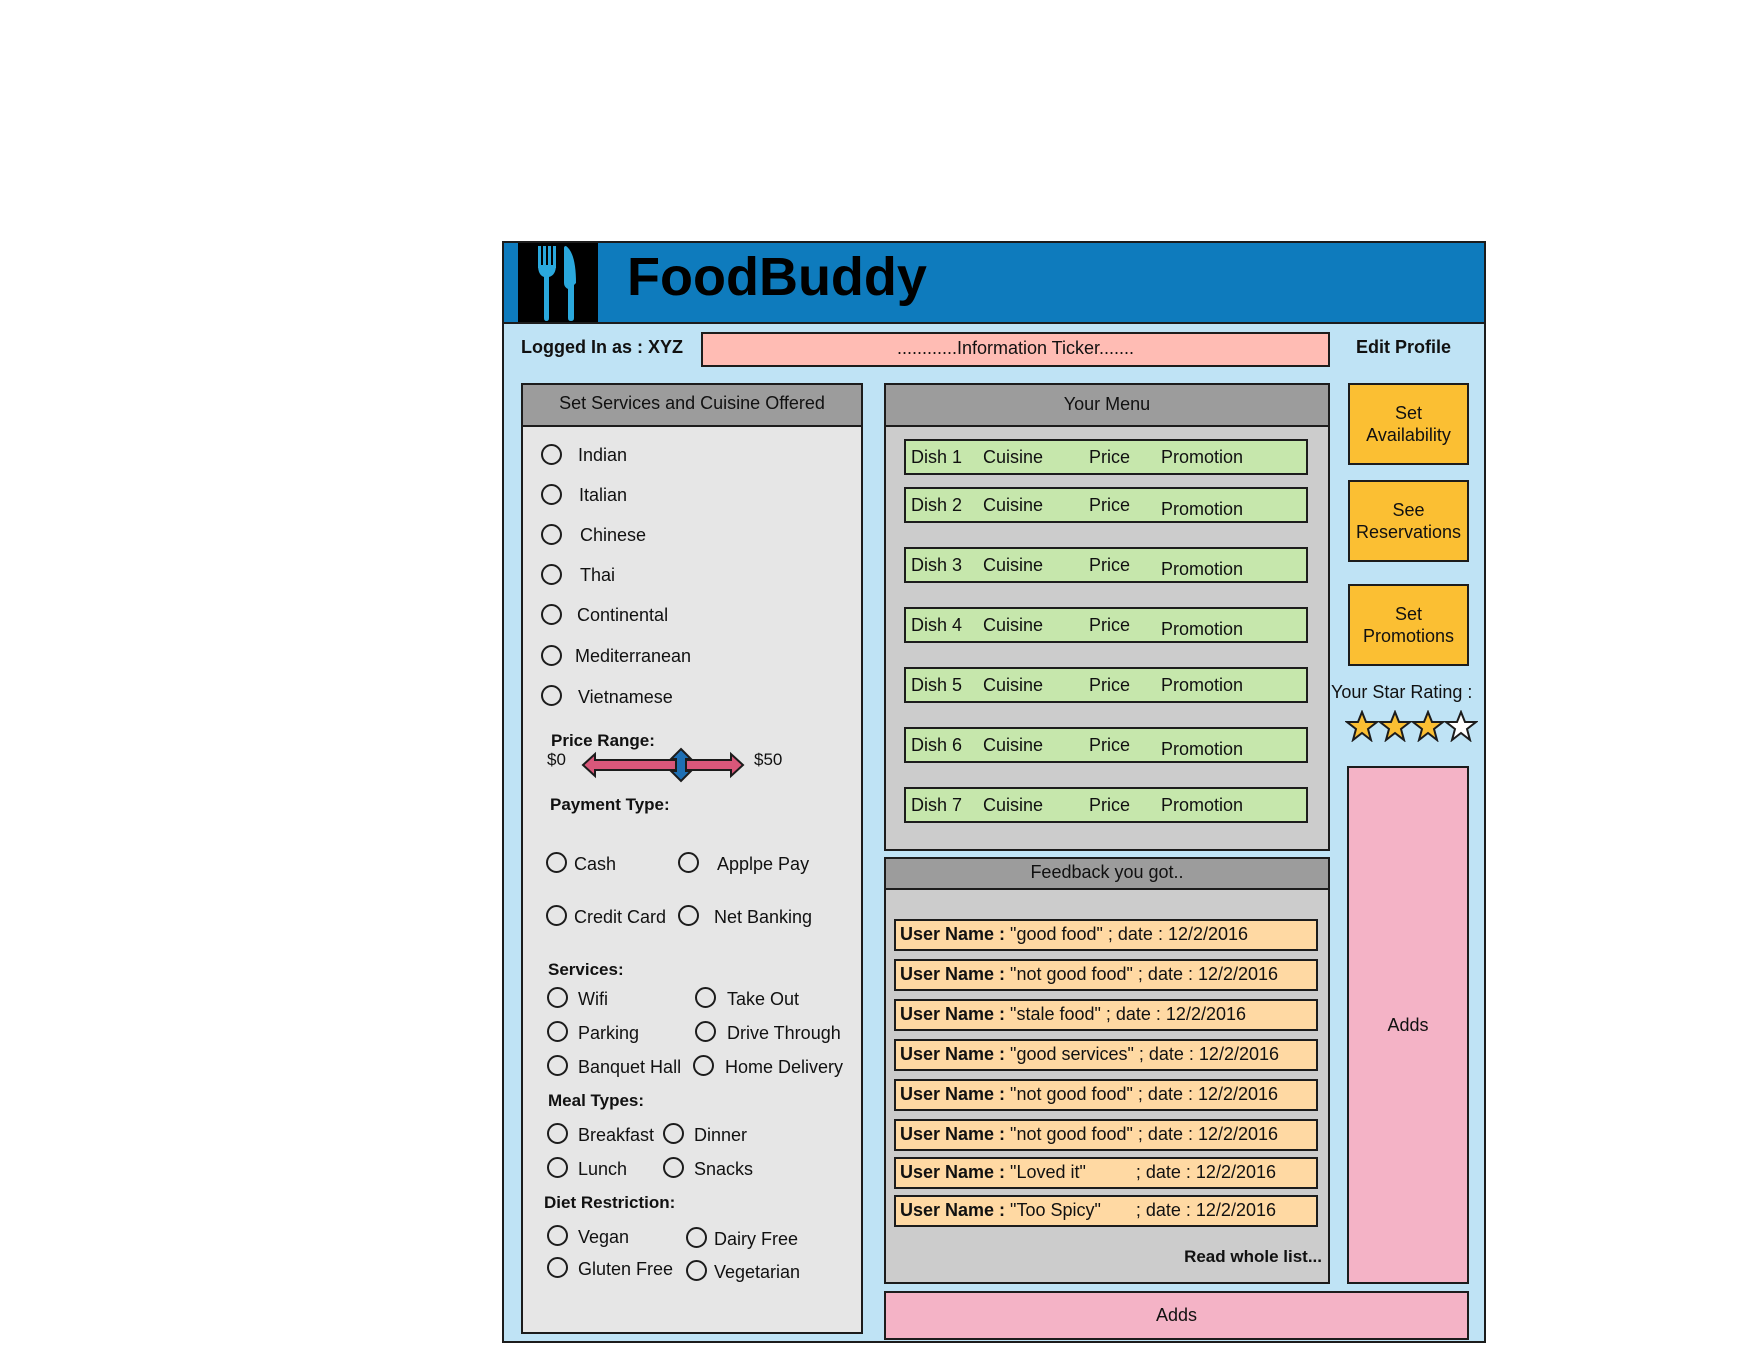 The height and width of the screenshot is (1360, 1760). What do you see at coordinates (551, 454) in the screenshot?
I see `radio-cuisine-indian` at bounding box center [551, 454].